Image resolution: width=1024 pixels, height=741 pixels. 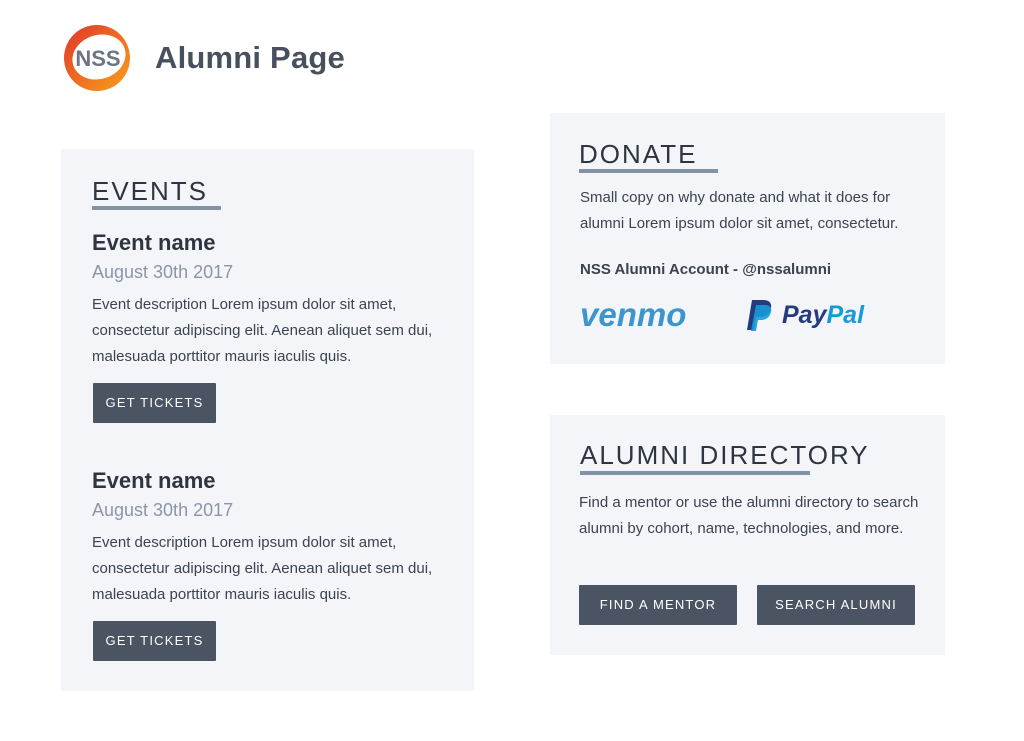 I want to click on page-title: Alumni Page, so click(x=250, y=57).